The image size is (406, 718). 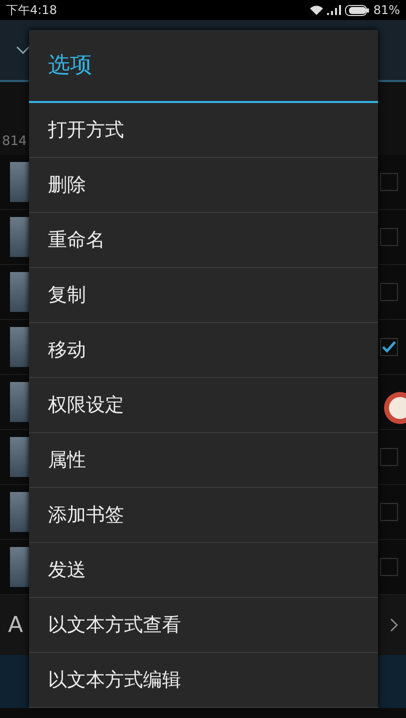 What do you see at coordinates (23, 50) in the screenshot?
I see `chevron-down-icon` at bounding box center [23, 50].